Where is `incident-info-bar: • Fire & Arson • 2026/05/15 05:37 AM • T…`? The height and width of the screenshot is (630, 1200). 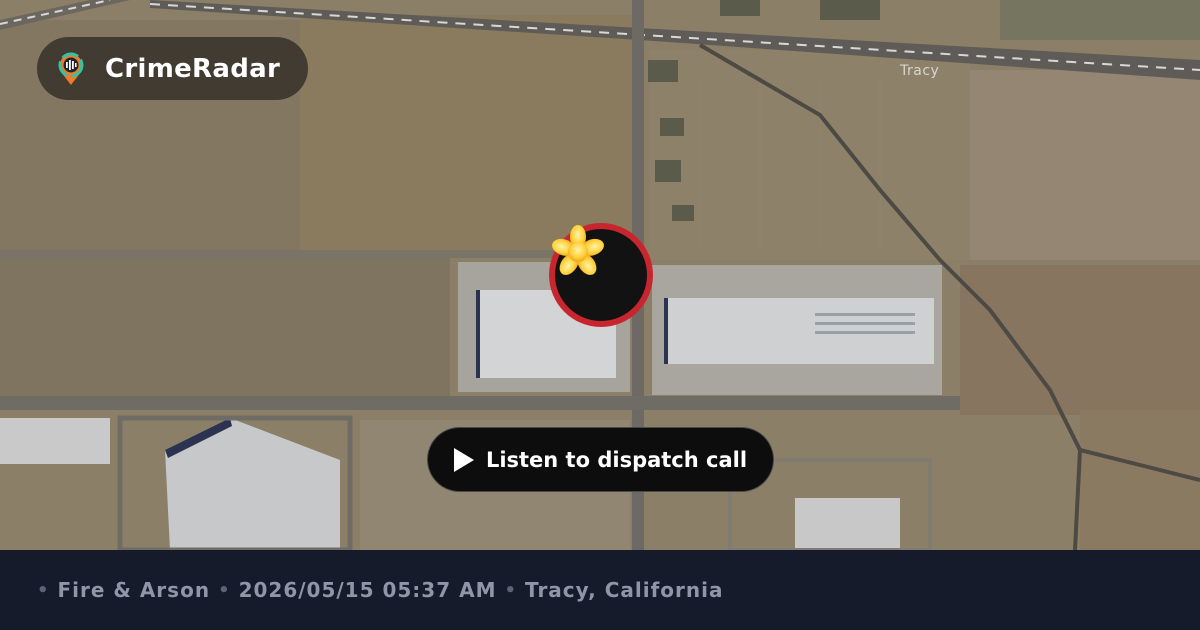
incident-info-bar: • Fire & Arson • 2026/05/15 05:37 AM • T… is located at coordinates (600, 590).